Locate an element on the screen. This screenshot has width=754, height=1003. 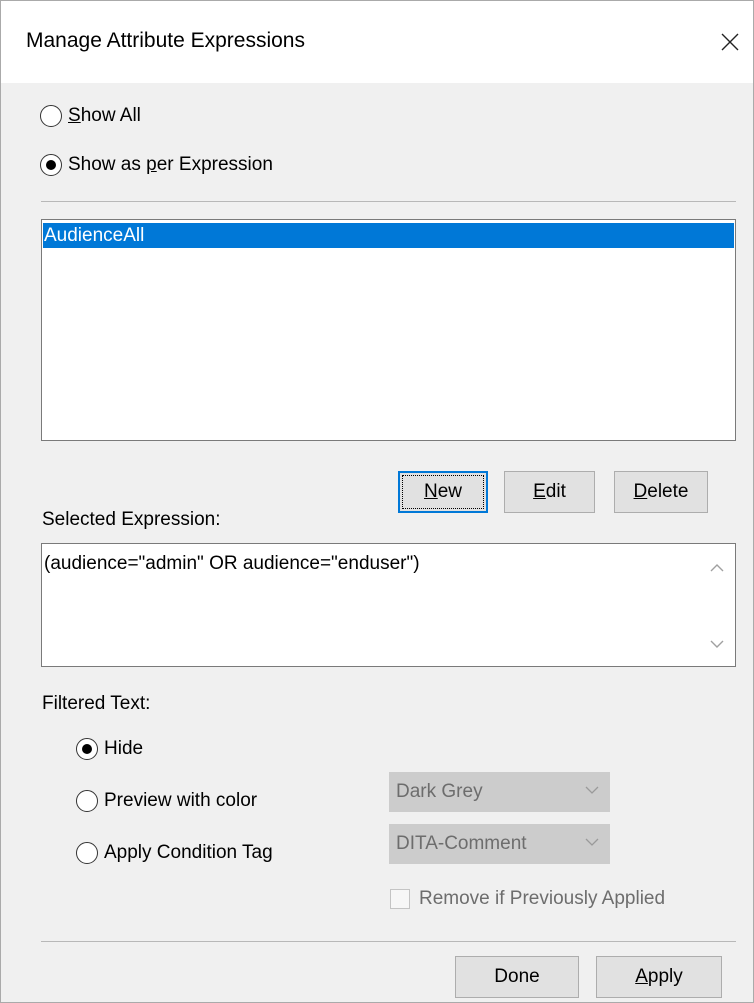
delete-button: Delete is located at coordinates (661, 492).